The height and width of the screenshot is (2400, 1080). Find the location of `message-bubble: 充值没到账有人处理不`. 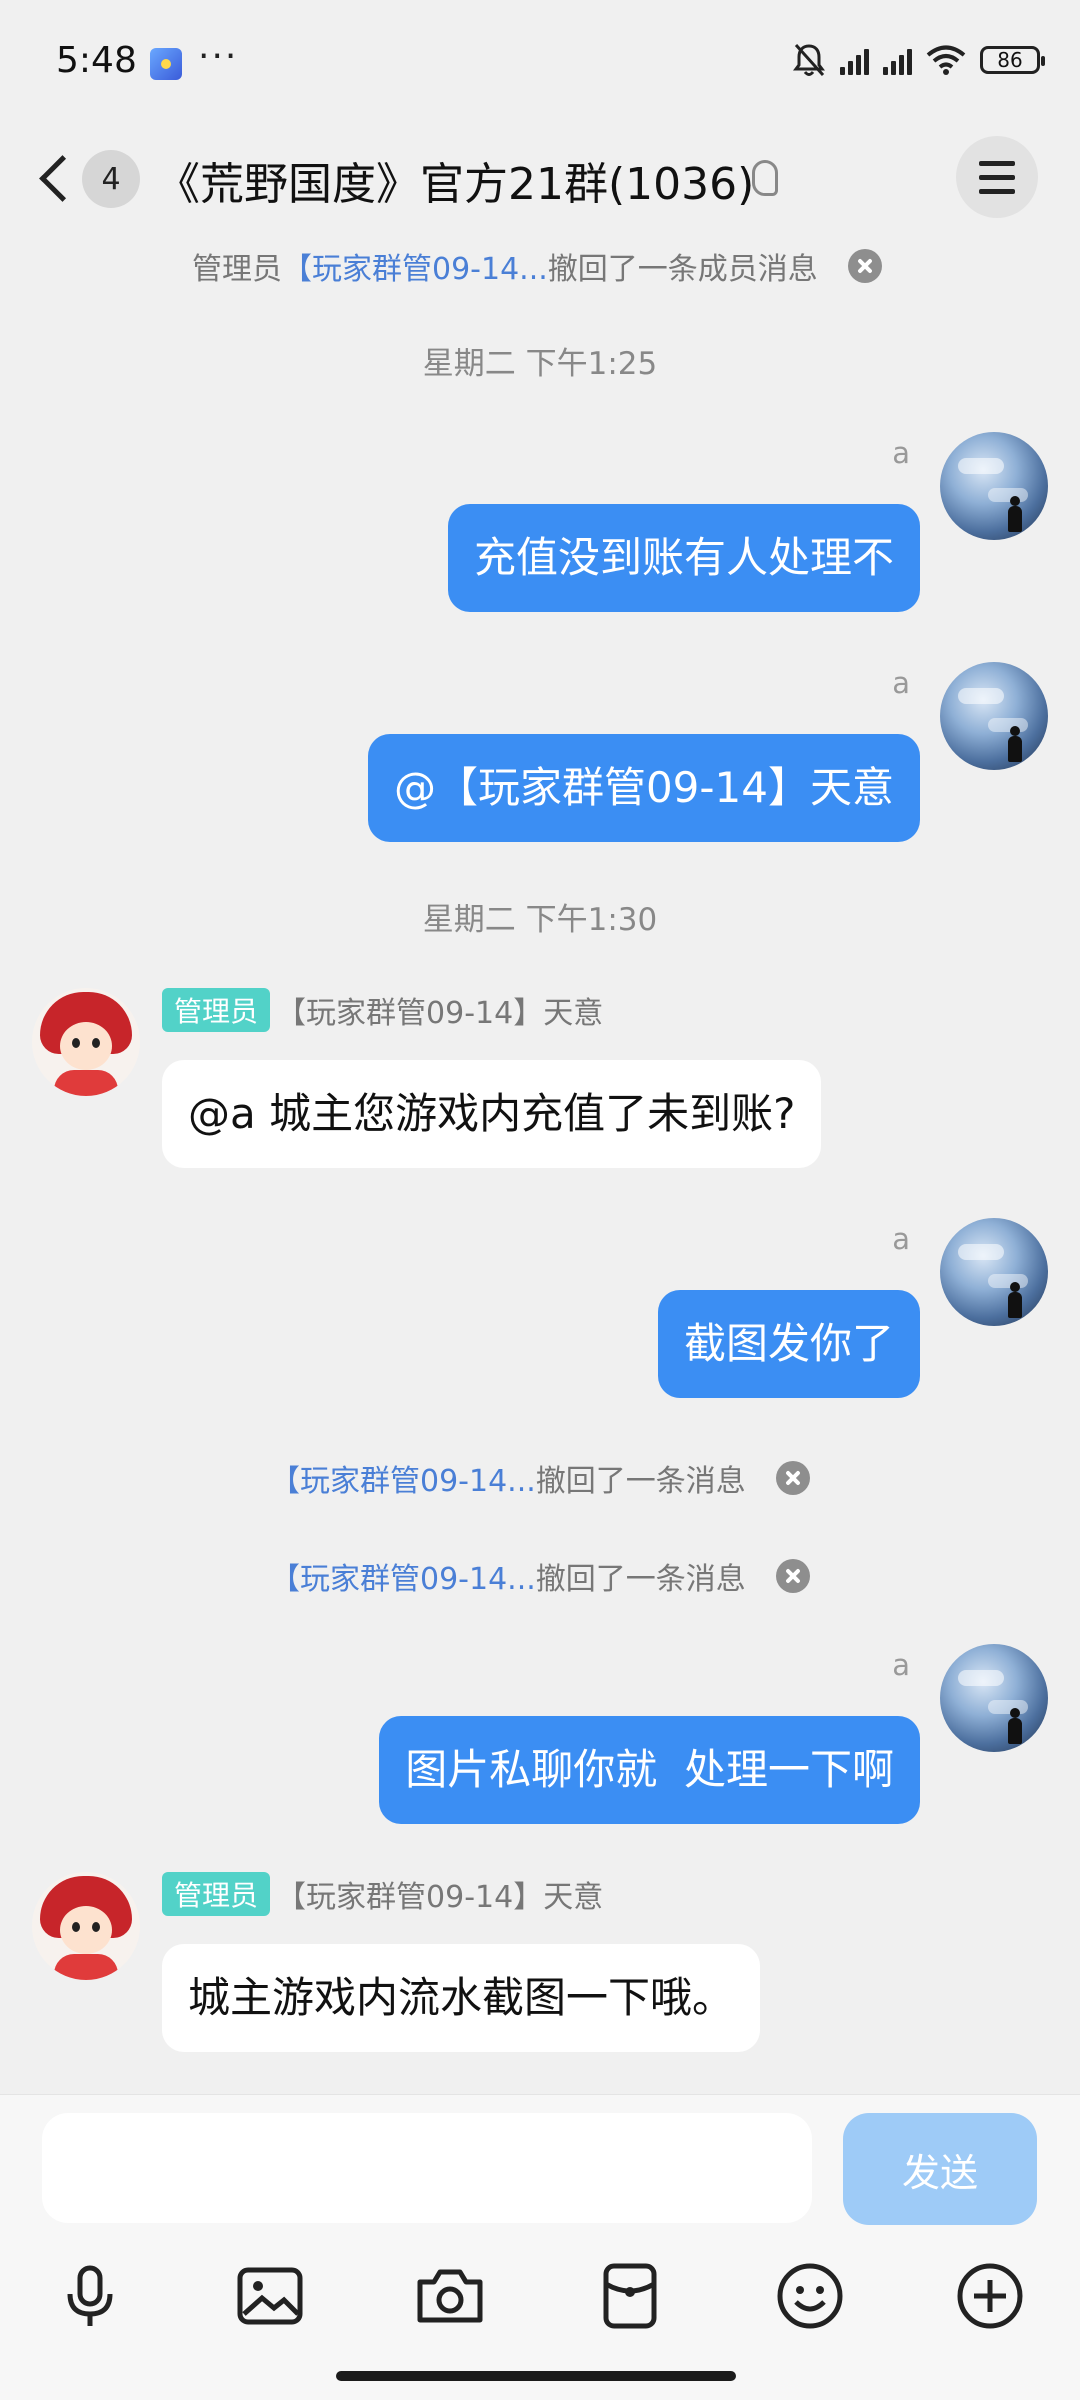

message-bubble: 充值没到账有人处理不 is located at coordinates (683, 558).